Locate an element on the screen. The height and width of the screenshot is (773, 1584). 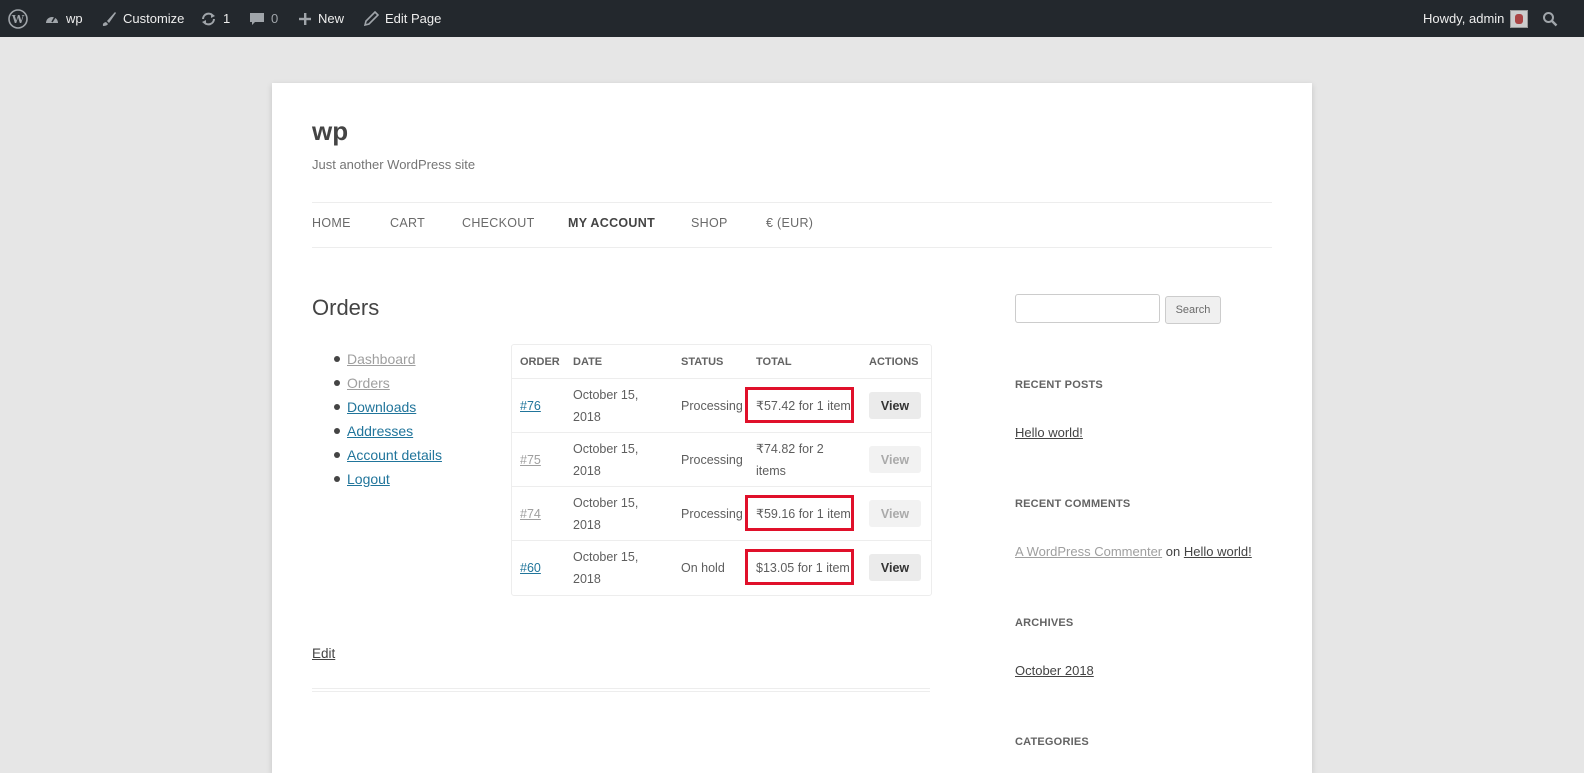
site-description: Just another WordPress site is located at coordinates (394, 164).